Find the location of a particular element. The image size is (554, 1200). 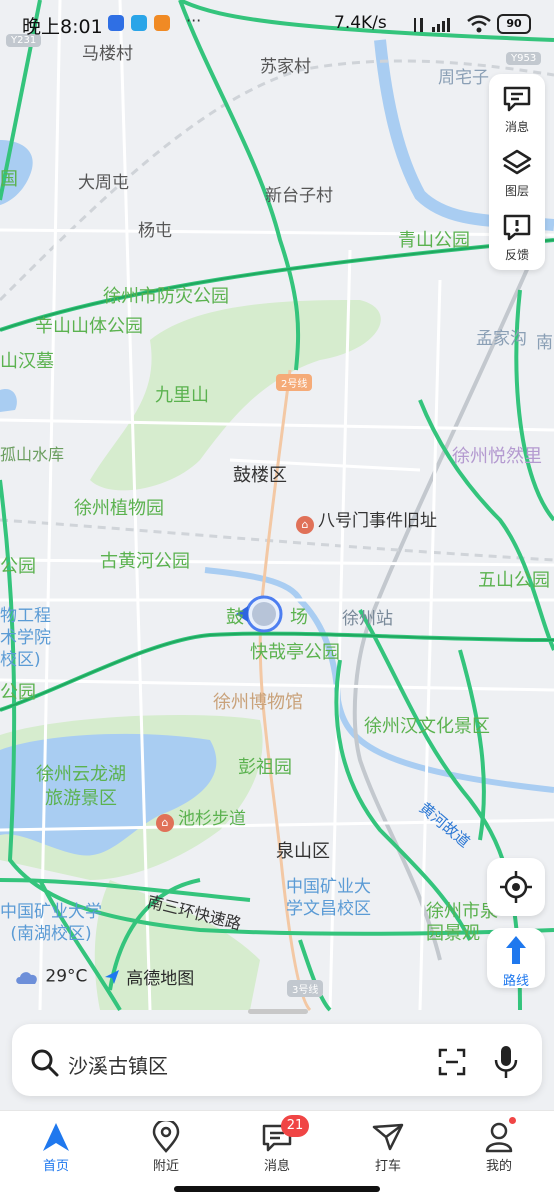

weather-row: 29°C 高德地图 is located at coordinates (104, 977).